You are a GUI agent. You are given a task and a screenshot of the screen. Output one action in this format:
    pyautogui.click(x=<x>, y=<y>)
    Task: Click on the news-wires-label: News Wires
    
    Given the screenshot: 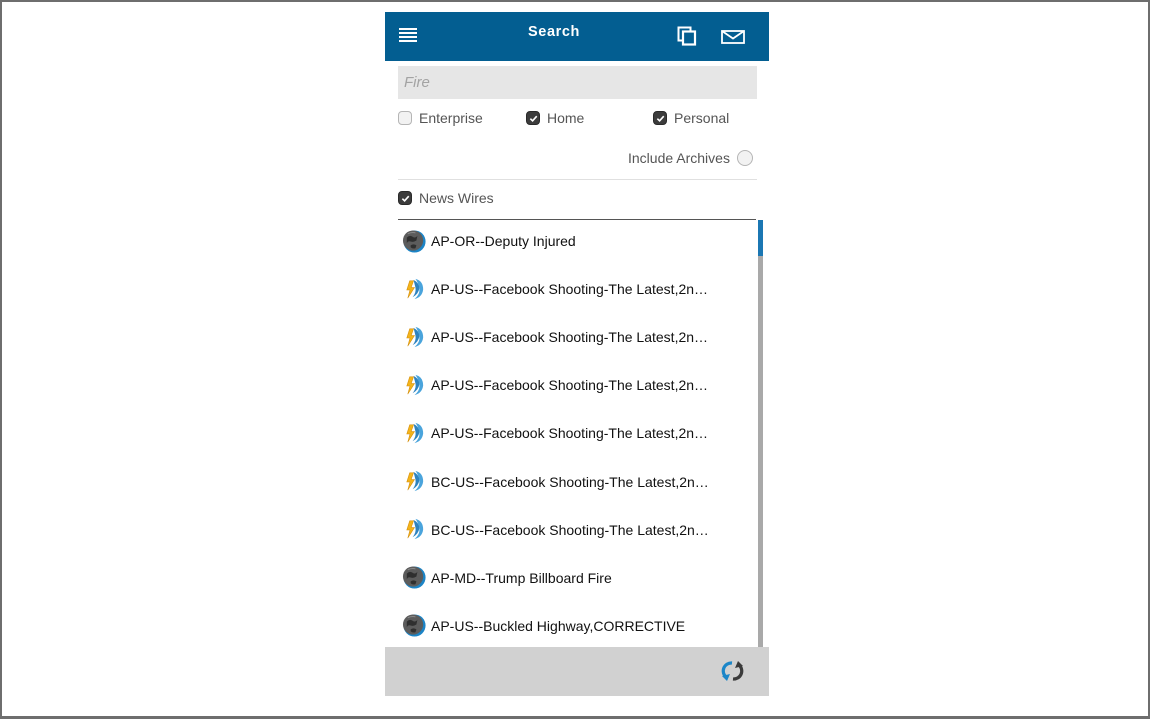 What is the action you would take?
    pyautogui.click(x=456, y=198)
    